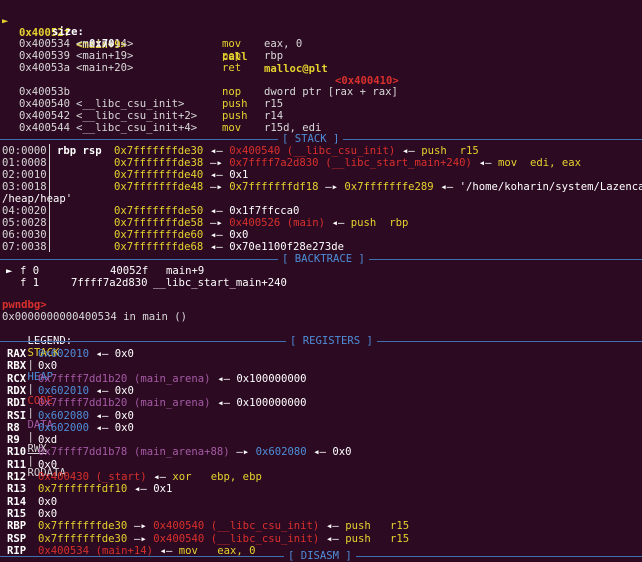 Image resolution: width=642 pixels, height=562 pixels. Describe the element at coordinates (105, 68) in the screenshot. I see `disasm-symbol: <main+20>` at that location.